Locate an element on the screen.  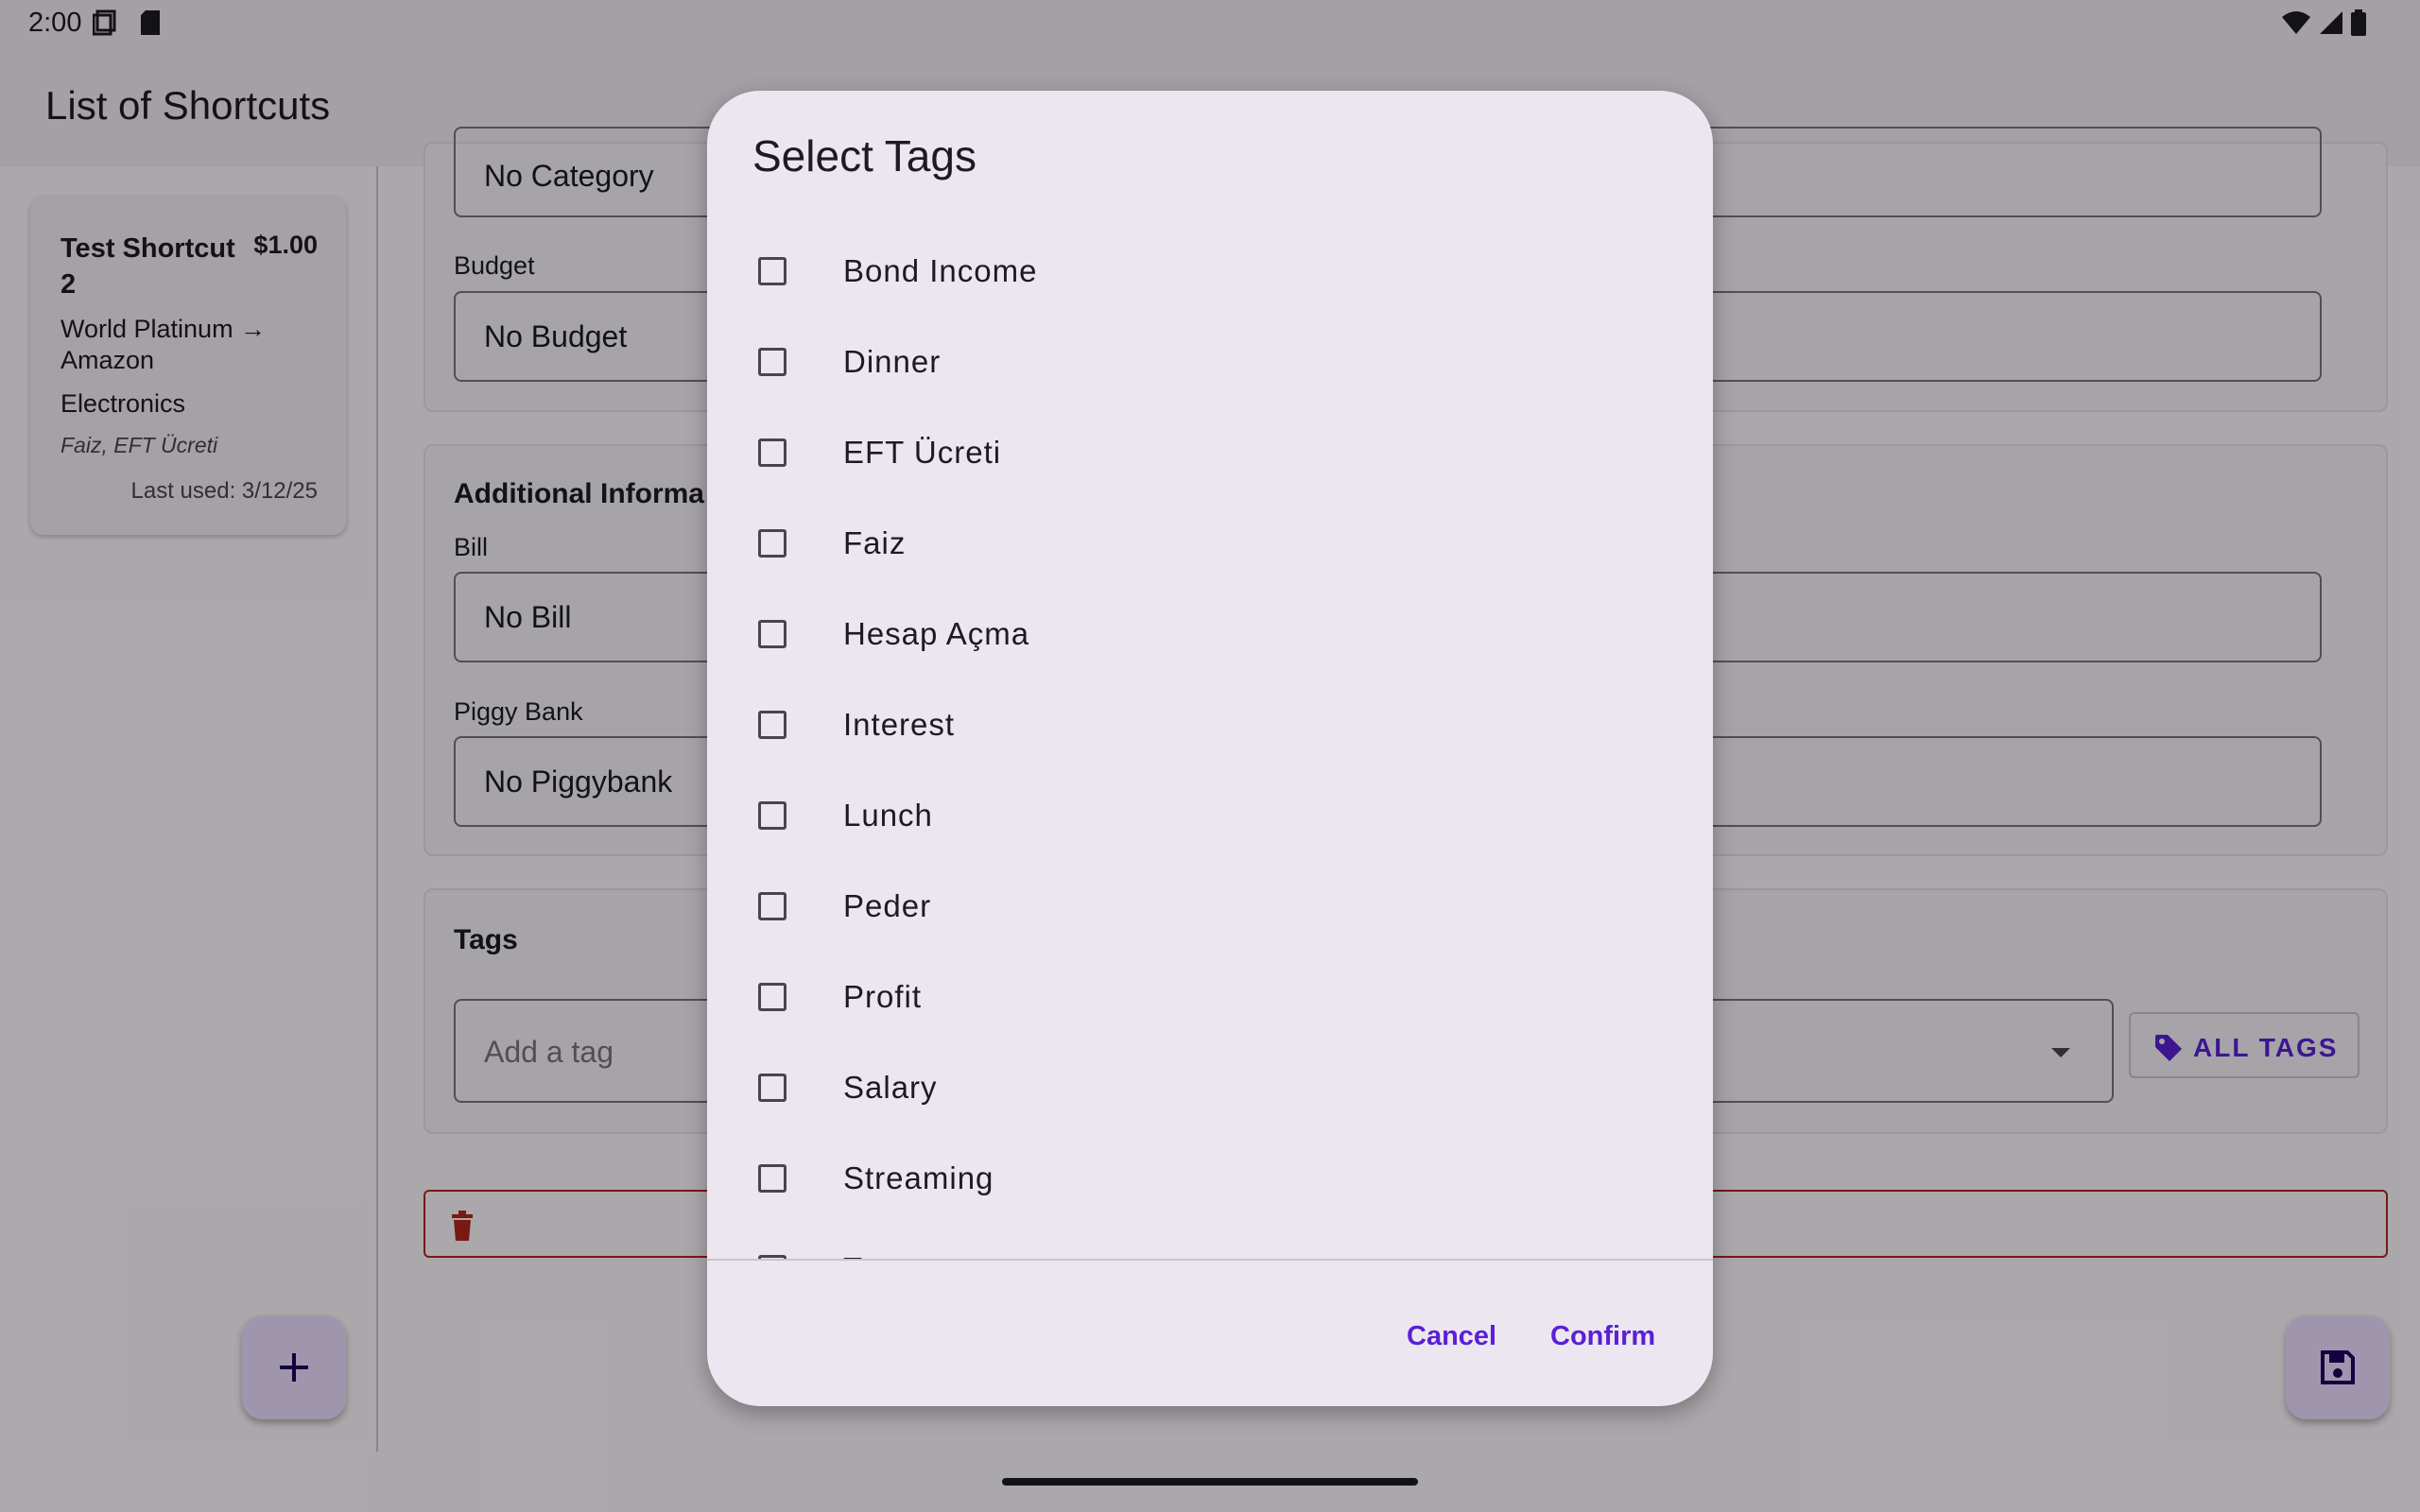
tag-option-label: Bond Income is located at coordinates (941, 270).